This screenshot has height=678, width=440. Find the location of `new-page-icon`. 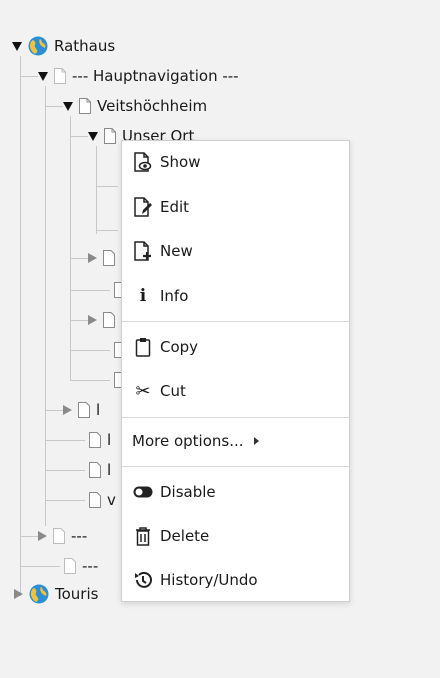

new-page-icon is located at coordinates (143, 251).